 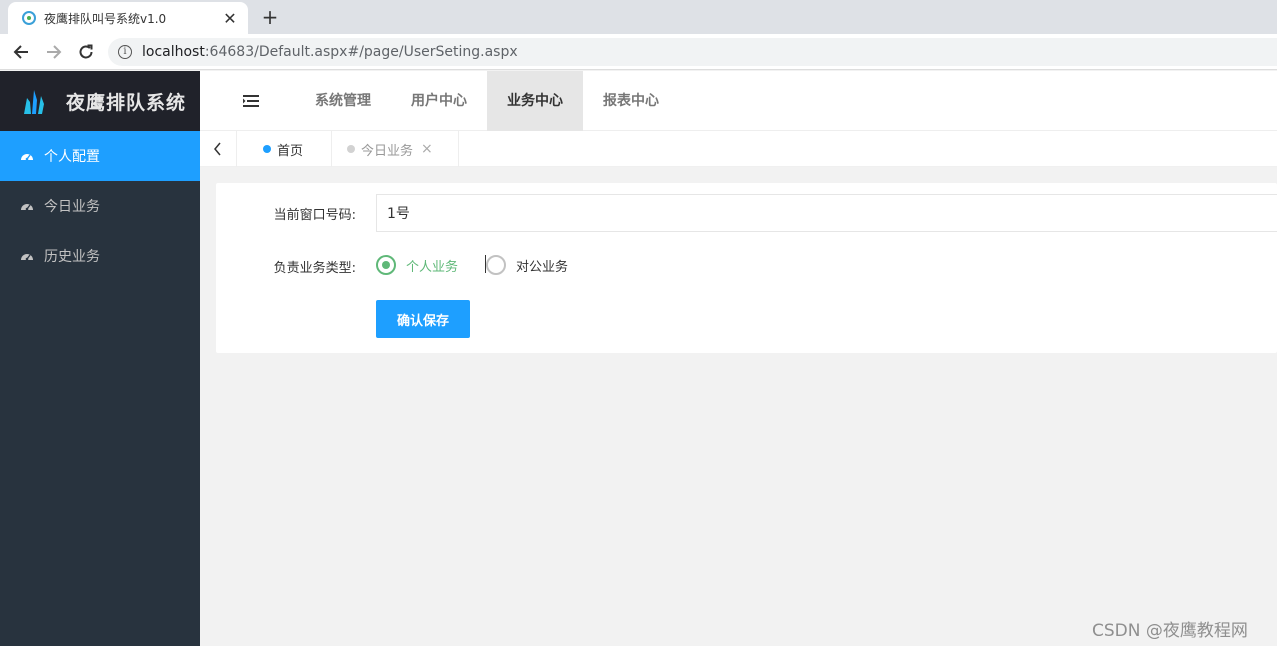 I want to click on back-button, so click(x=21, y=52).